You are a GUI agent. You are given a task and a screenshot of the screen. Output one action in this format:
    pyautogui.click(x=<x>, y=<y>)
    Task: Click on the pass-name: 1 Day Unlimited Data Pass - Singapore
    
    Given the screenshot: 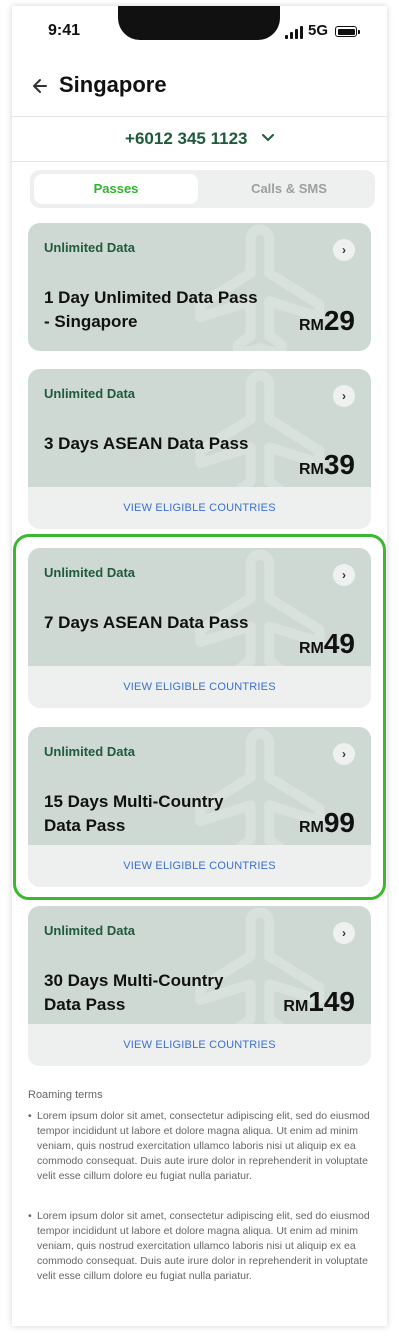 What is the action you would take?
    pyautogui.click(x=151, y=309)
    